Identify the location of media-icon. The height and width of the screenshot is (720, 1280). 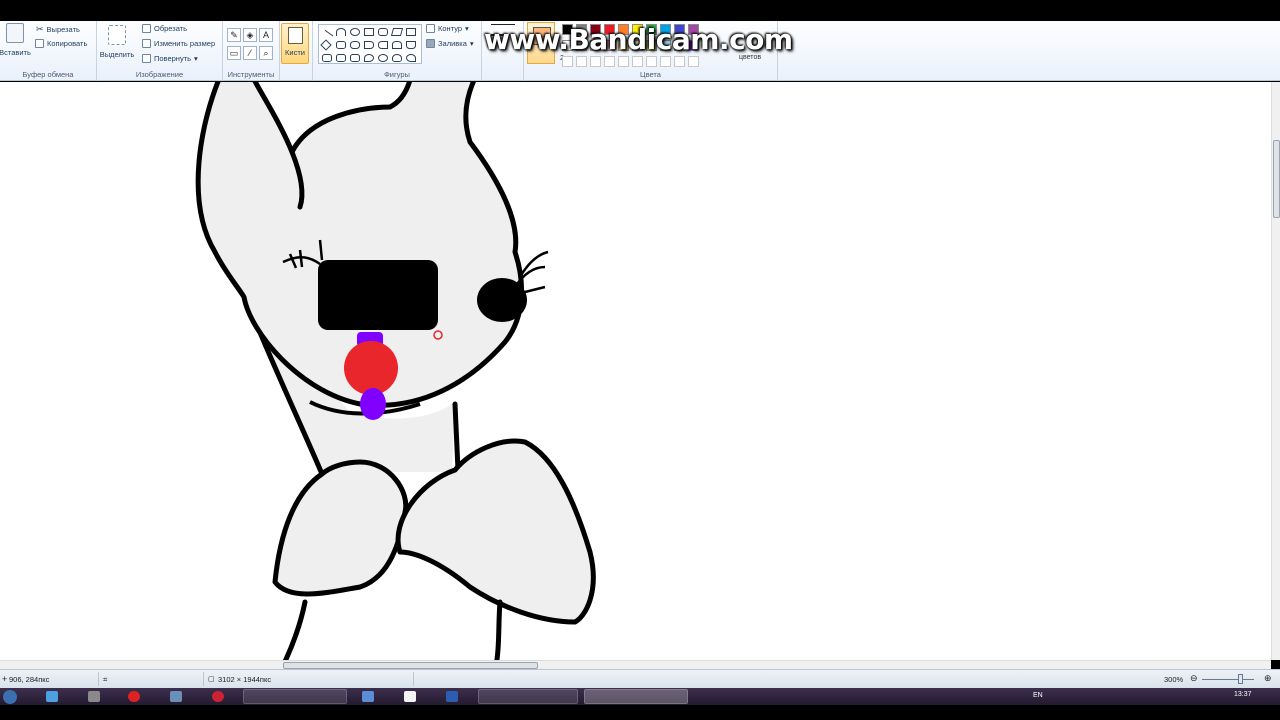
(218, 696).